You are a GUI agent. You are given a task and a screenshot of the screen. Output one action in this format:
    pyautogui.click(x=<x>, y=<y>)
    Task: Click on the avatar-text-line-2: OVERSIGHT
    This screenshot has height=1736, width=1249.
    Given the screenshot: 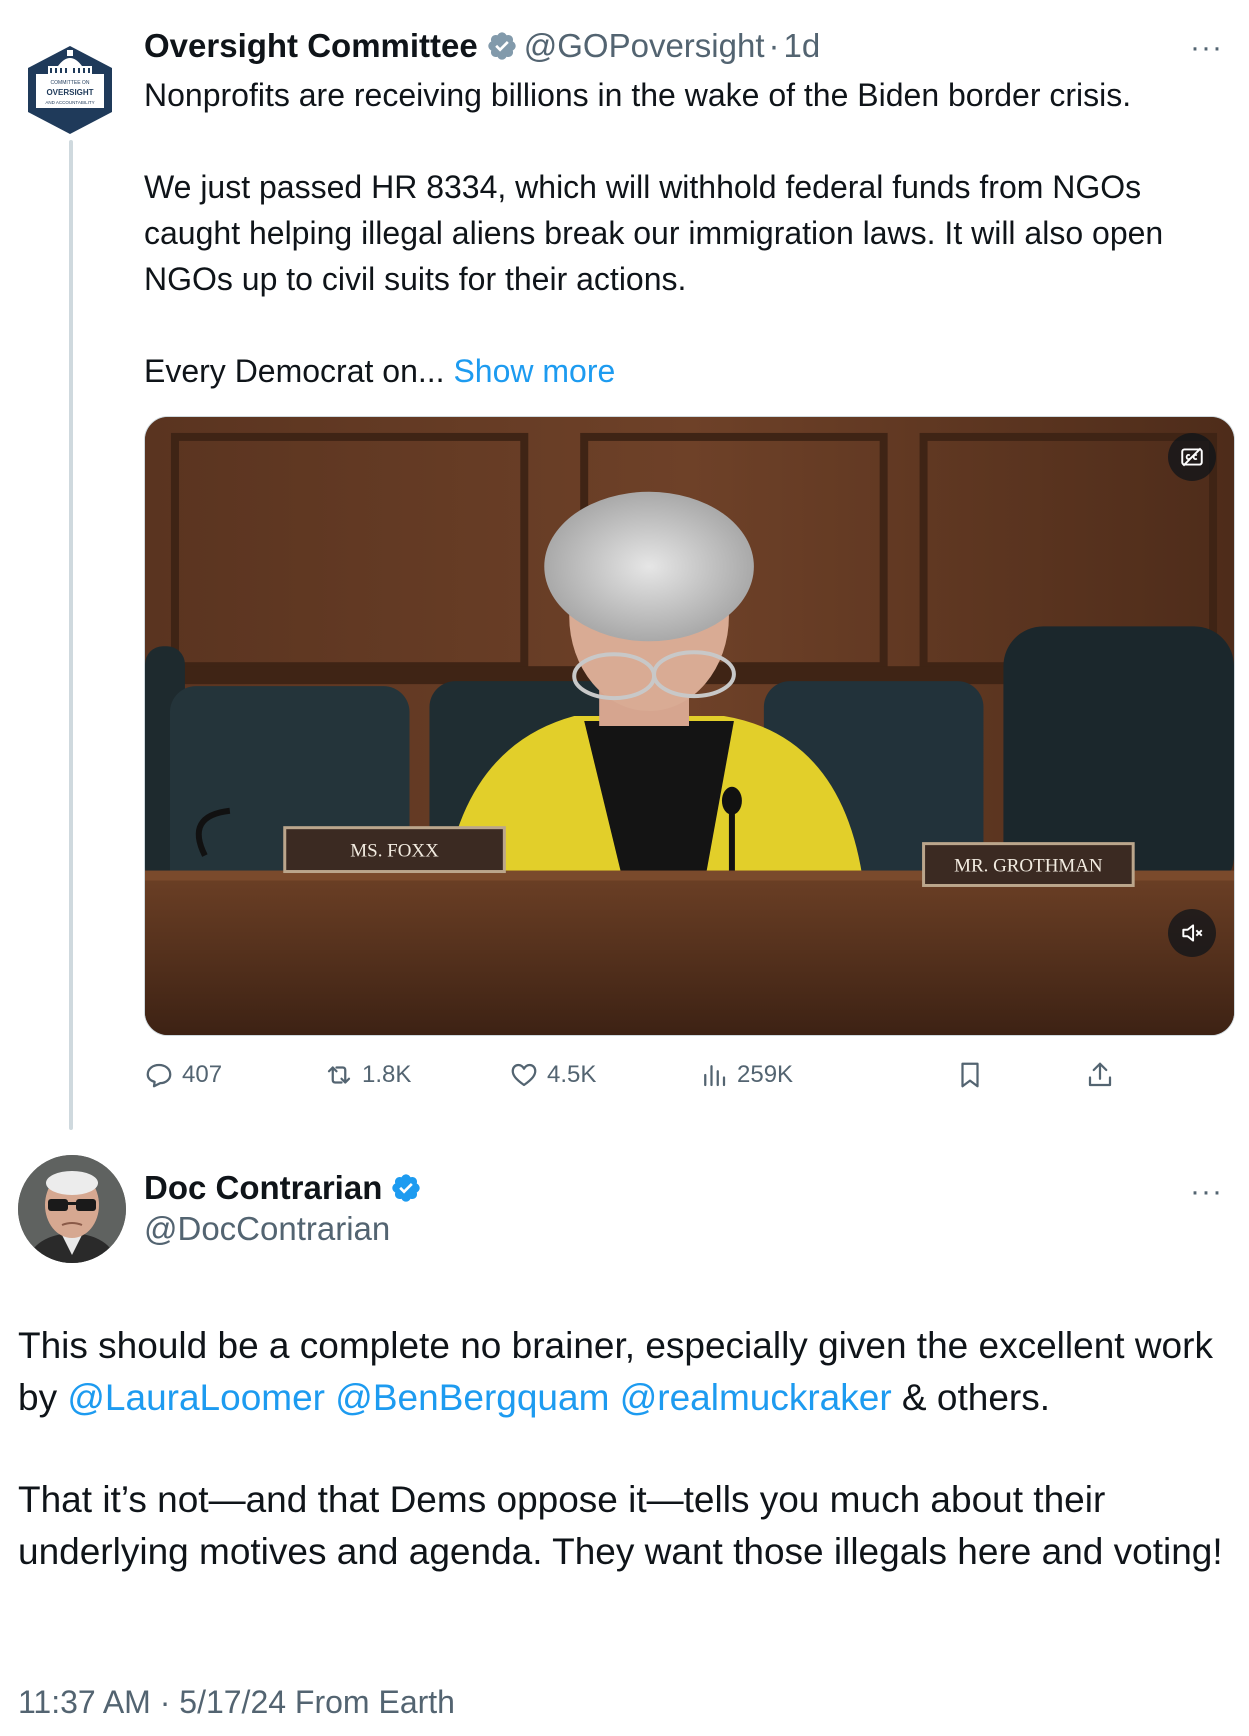 What is the action you would take?
    pyautogui.click(x=69, y=92)
    